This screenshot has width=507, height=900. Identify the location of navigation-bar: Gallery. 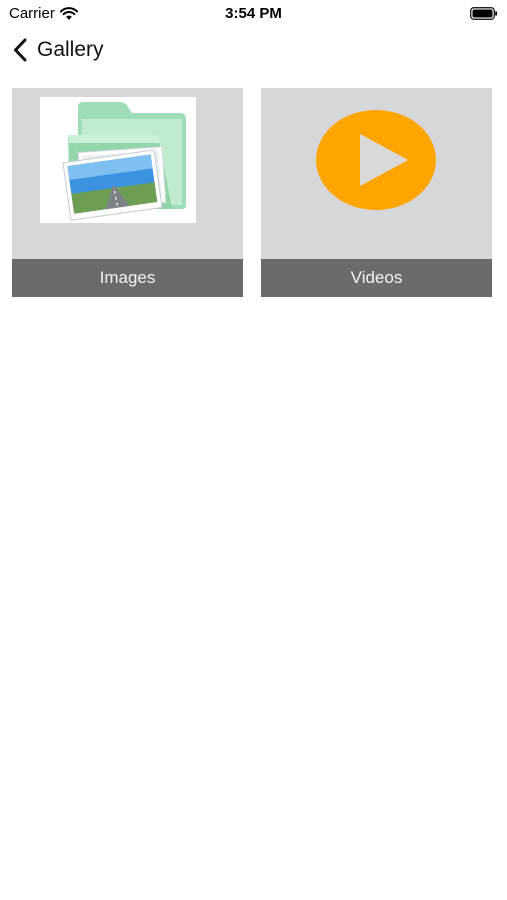
(253, 52).